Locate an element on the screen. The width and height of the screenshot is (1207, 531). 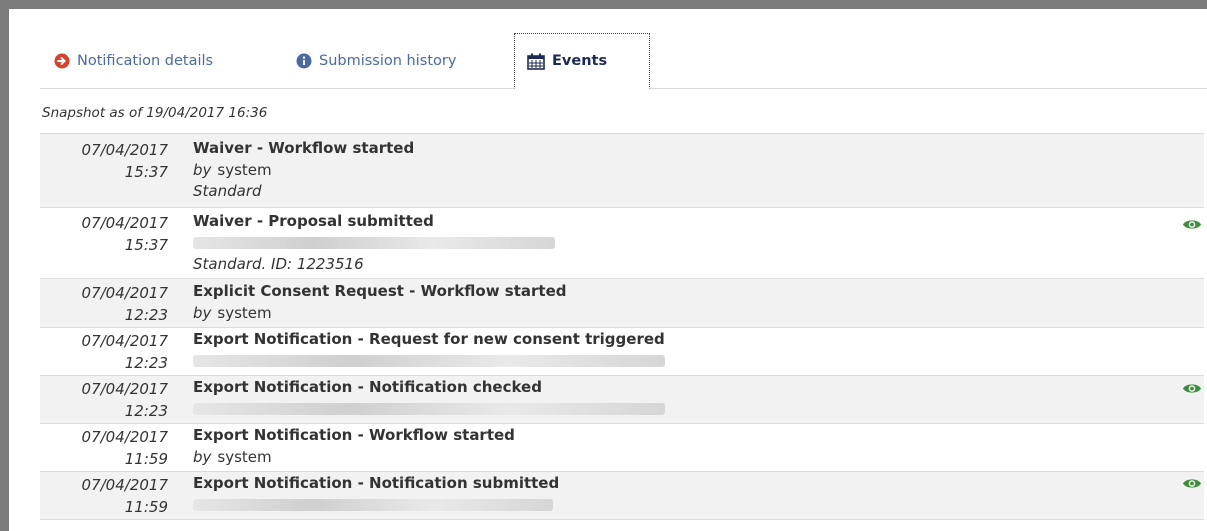
tab-submission-history: Submission history is located at coordinates (376, 60).